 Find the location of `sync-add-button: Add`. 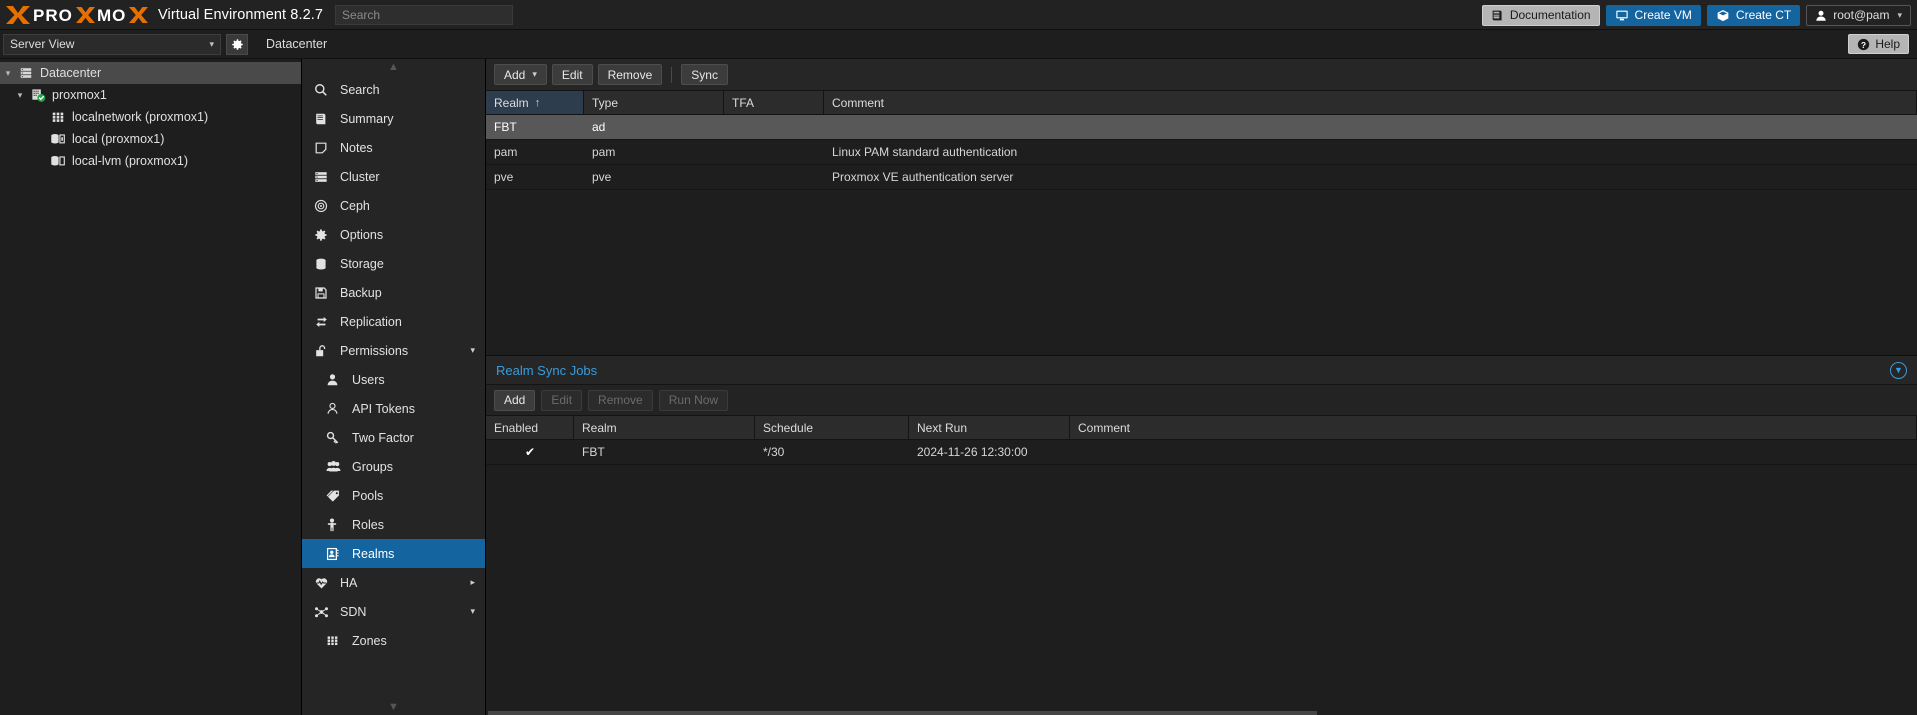

sync-add-button: Add is located at coordinates (515, 400).